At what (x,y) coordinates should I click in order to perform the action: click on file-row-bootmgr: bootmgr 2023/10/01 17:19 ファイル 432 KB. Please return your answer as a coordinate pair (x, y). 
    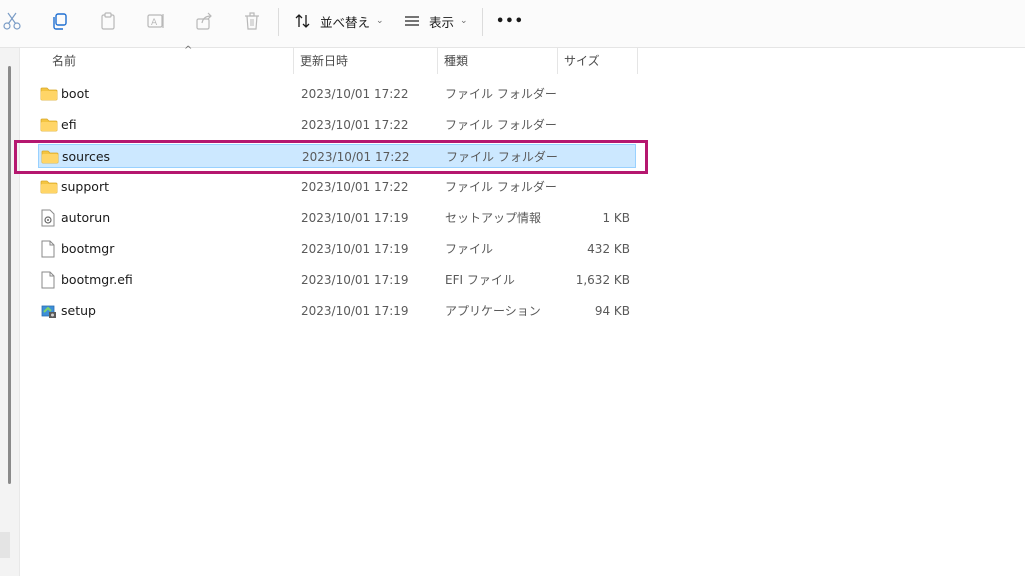
    Looking at the image, I should click on (337, 249).